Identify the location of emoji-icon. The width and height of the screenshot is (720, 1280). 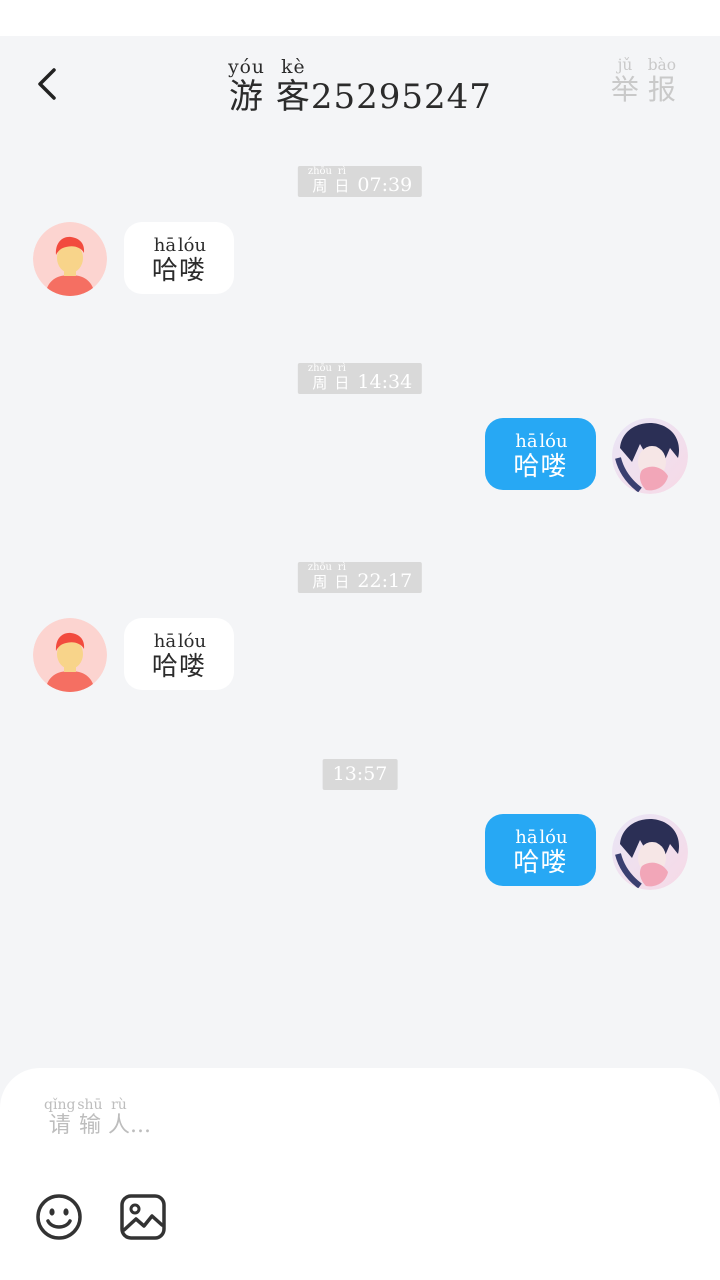
(59, 1217).